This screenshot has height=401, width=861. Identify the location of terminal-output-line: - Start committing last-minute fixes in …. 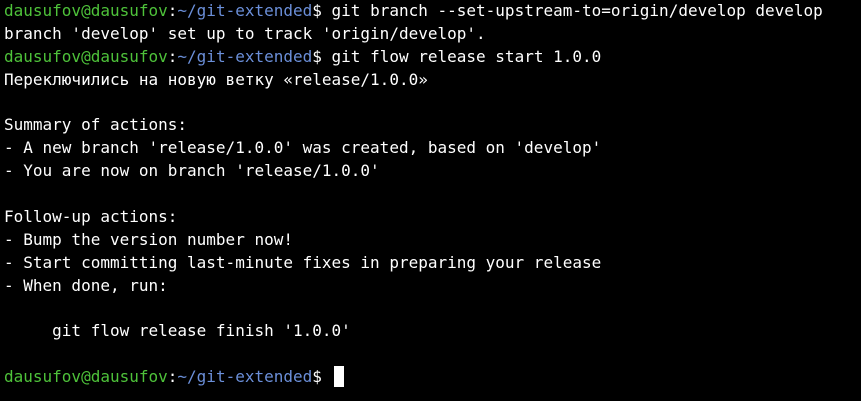
(303, 262).